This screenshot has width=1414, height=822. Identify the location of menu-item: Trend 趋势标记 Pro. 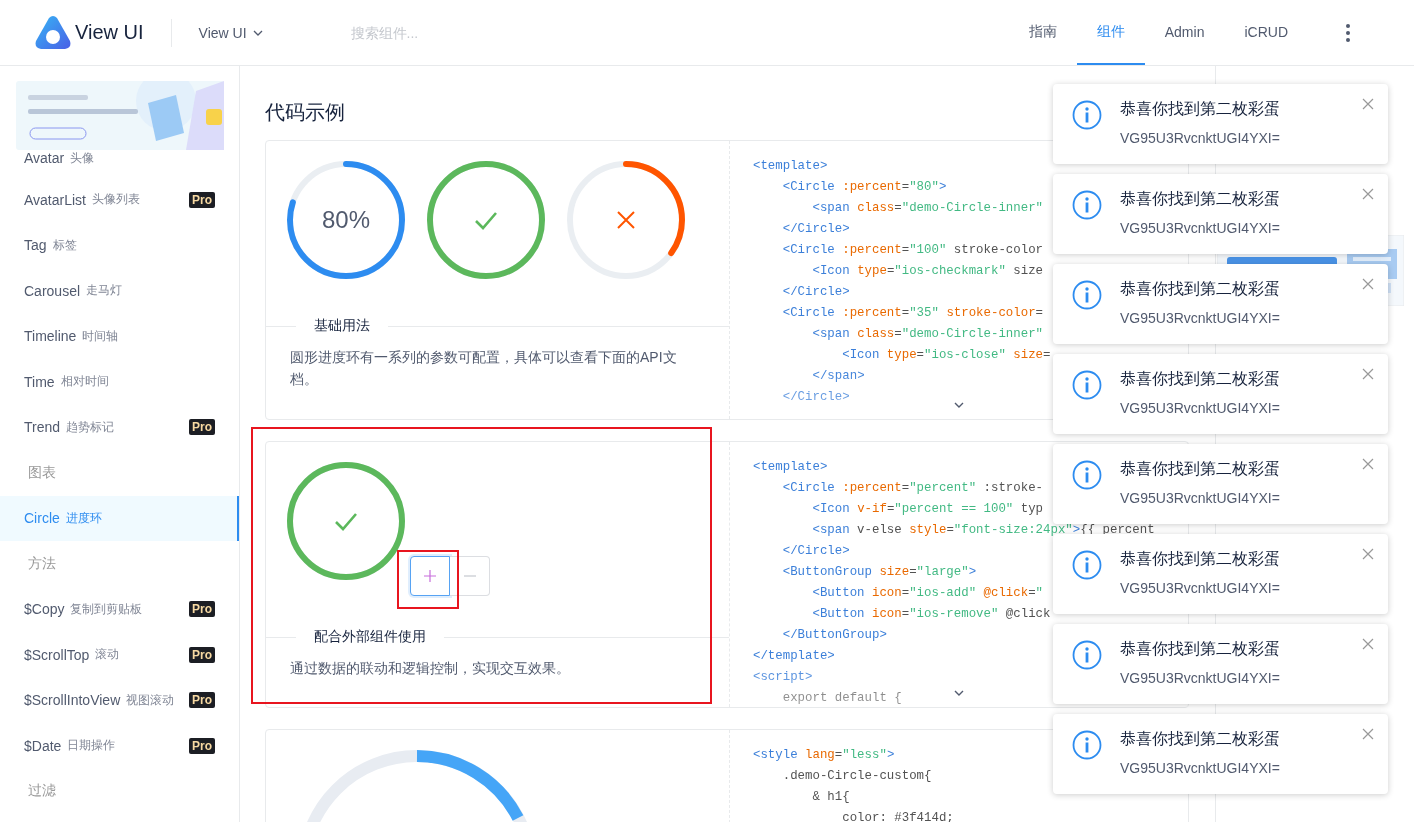
(119, 427).